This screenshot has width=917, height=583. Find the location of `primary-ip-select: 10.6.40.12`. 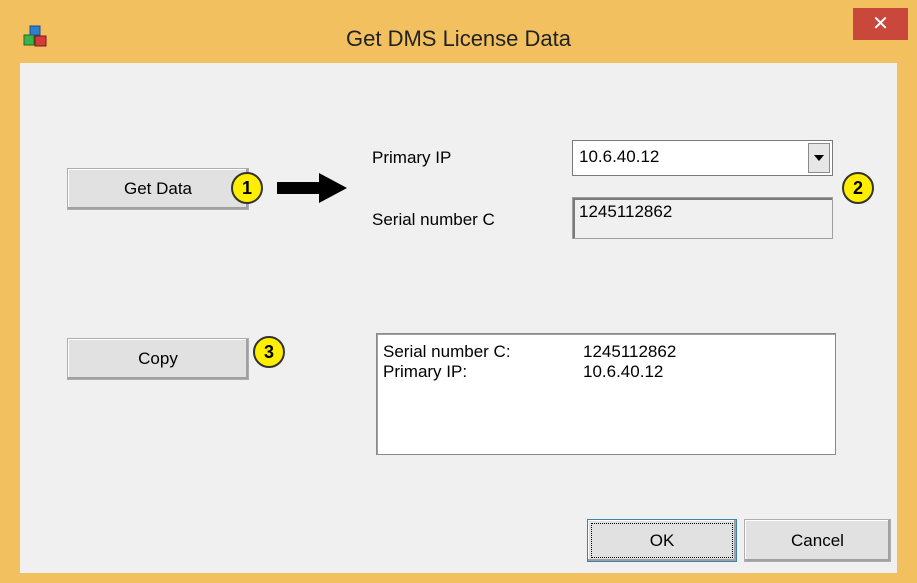

primary-ip-select: 10.6.40.12 is located at coordinates (702, 158).